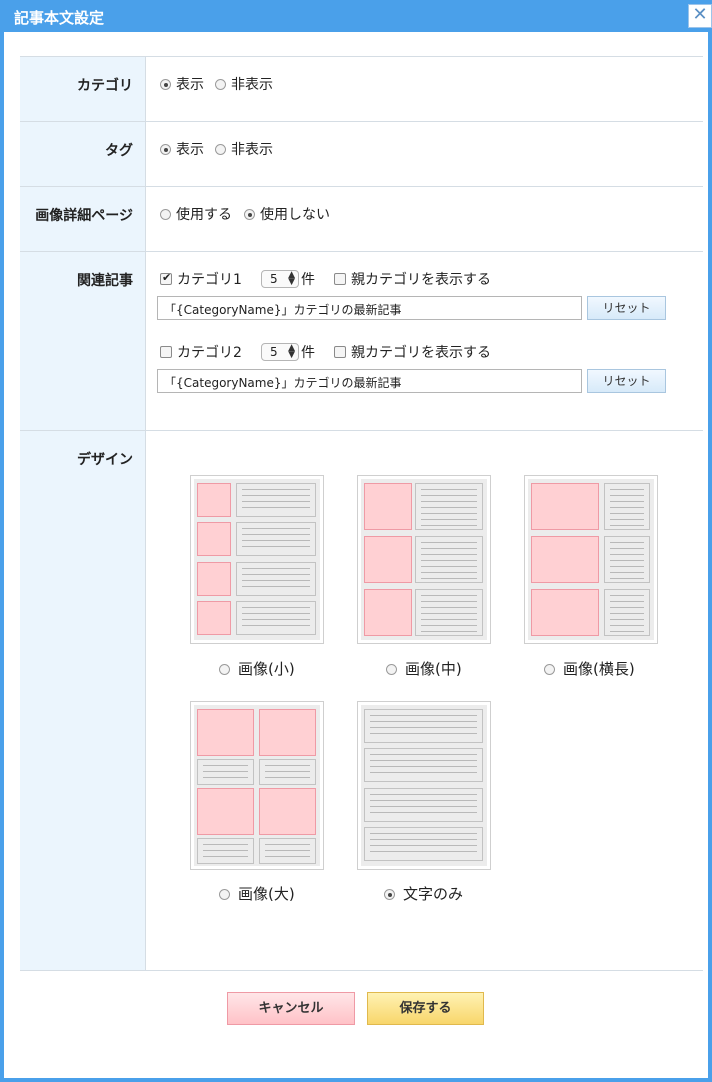 This screenshot has width=712, height=1082. I want to click on image-page-nouse-radio, so click(249, 214).